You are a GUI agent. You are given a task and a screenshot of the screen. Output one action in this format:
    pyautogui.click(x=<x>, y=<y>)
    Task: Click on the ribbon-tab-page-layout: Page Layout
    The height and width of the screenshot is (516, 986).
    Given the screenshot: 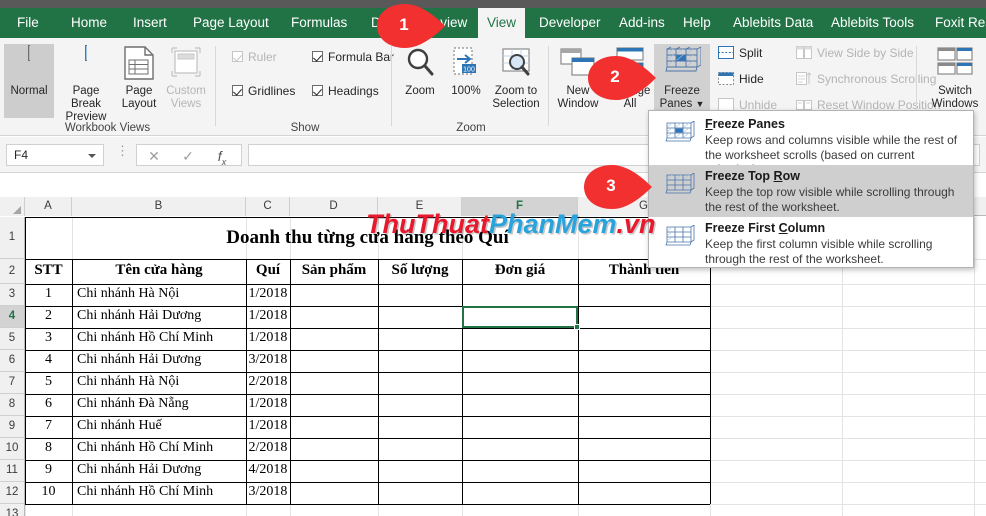 What is the action you would take?
    pyautogui.click(x=231, y=23)
    